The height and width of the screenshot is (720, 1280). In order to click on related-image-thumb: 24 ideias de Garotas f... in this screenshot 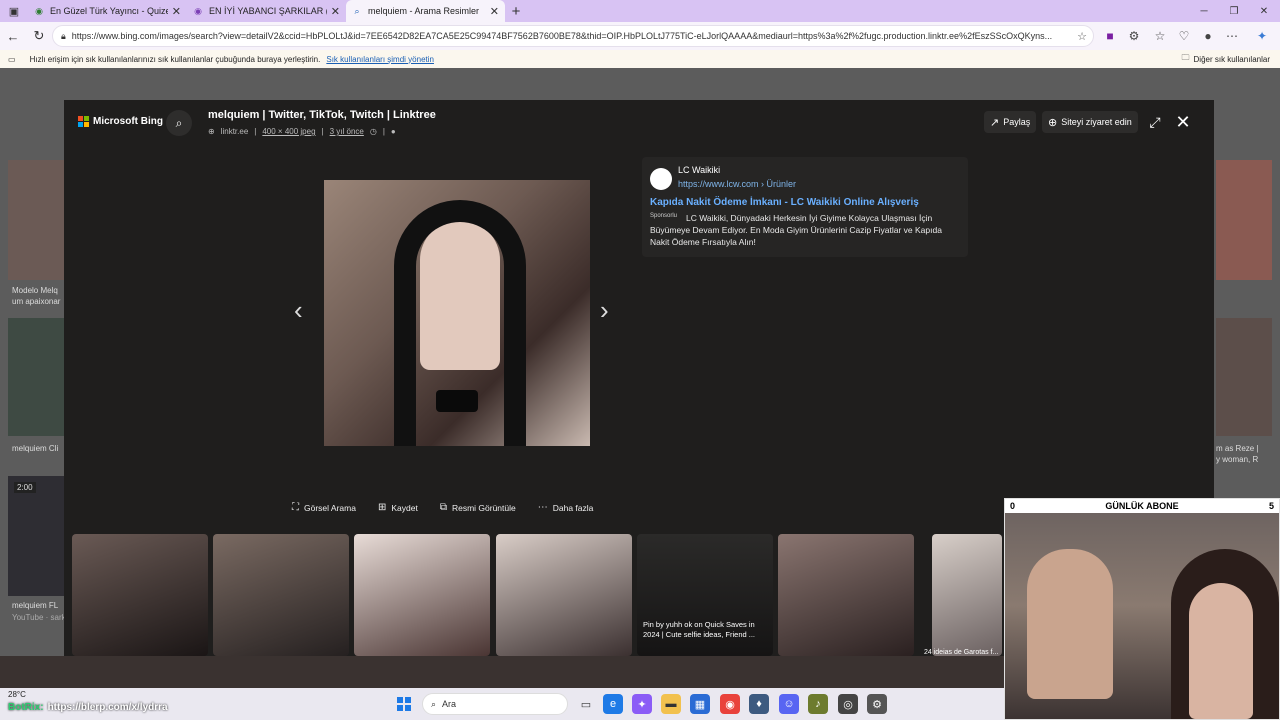, I will do `click(963, 595)`.